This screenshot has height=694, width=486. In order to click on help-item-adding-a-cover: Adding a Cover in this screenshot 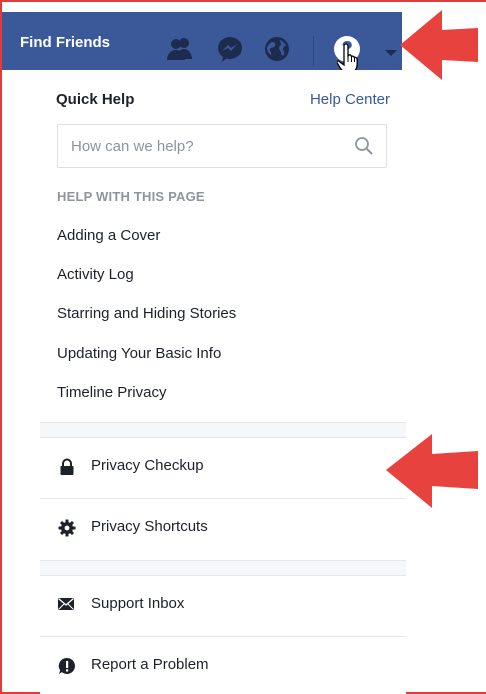, I will do `click(108, 235)`.